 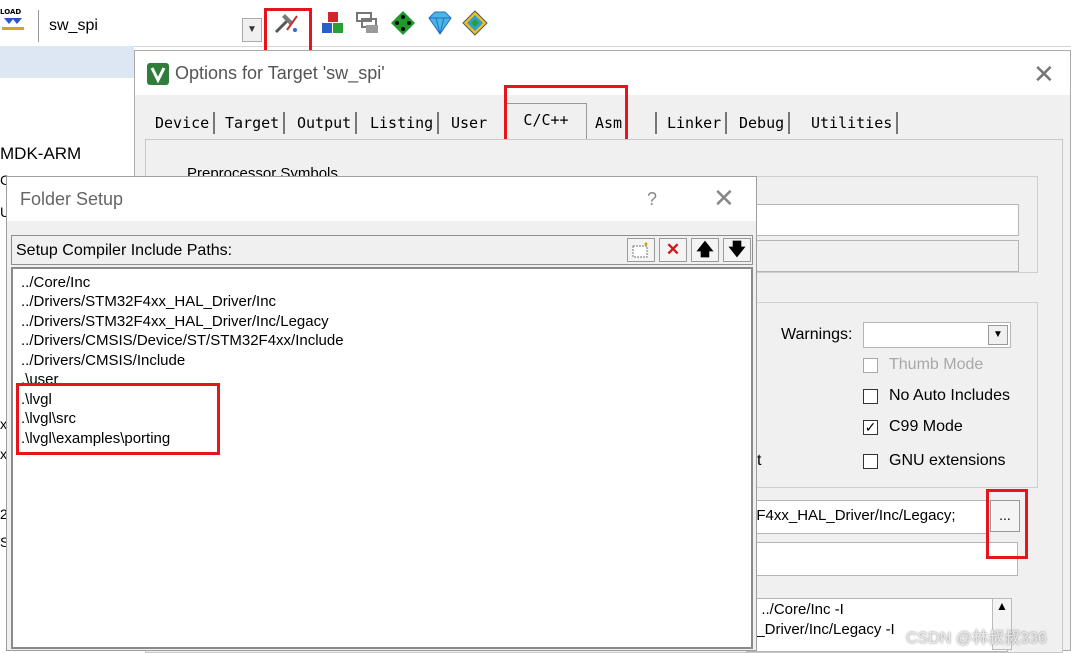 I want to click on options-dialog-title: Options for Target 'sw_spi', so click(x=280, y=73).